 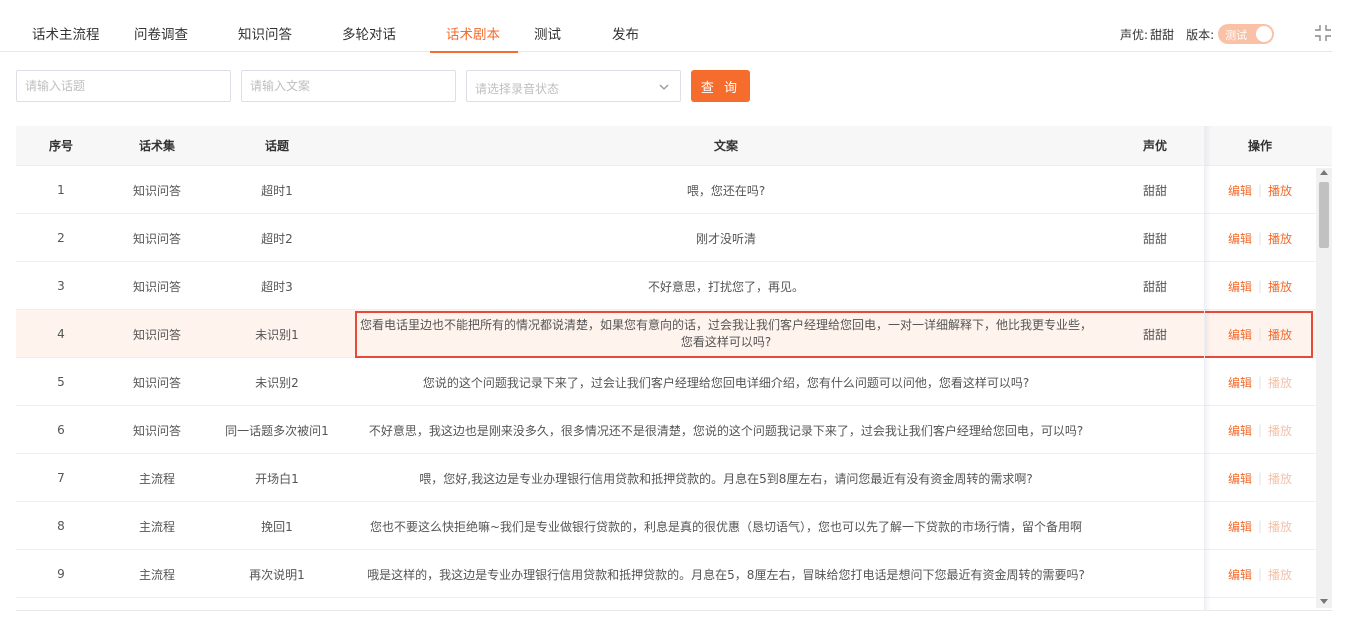 What do you see at coordinates (1208, 368) in the screenshot?
I see `fixed-column-shadow` at bounding box center [1208, 368].